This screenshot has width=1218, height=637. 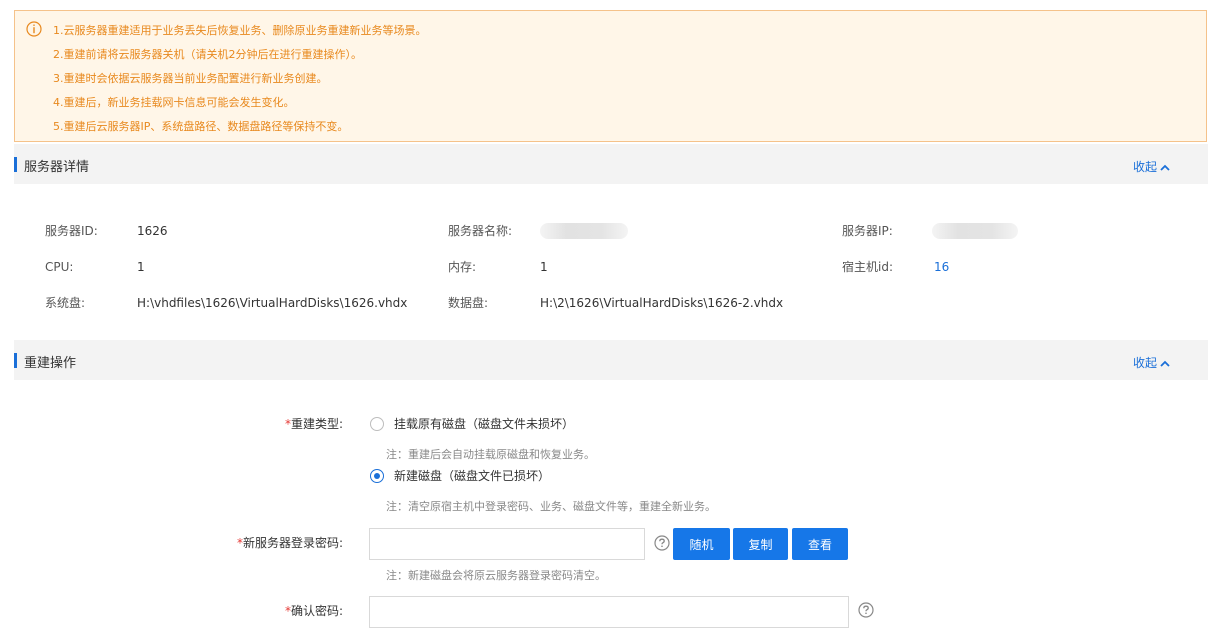 I want to click on server-id-value: 1626, so click(x=152, y=231).